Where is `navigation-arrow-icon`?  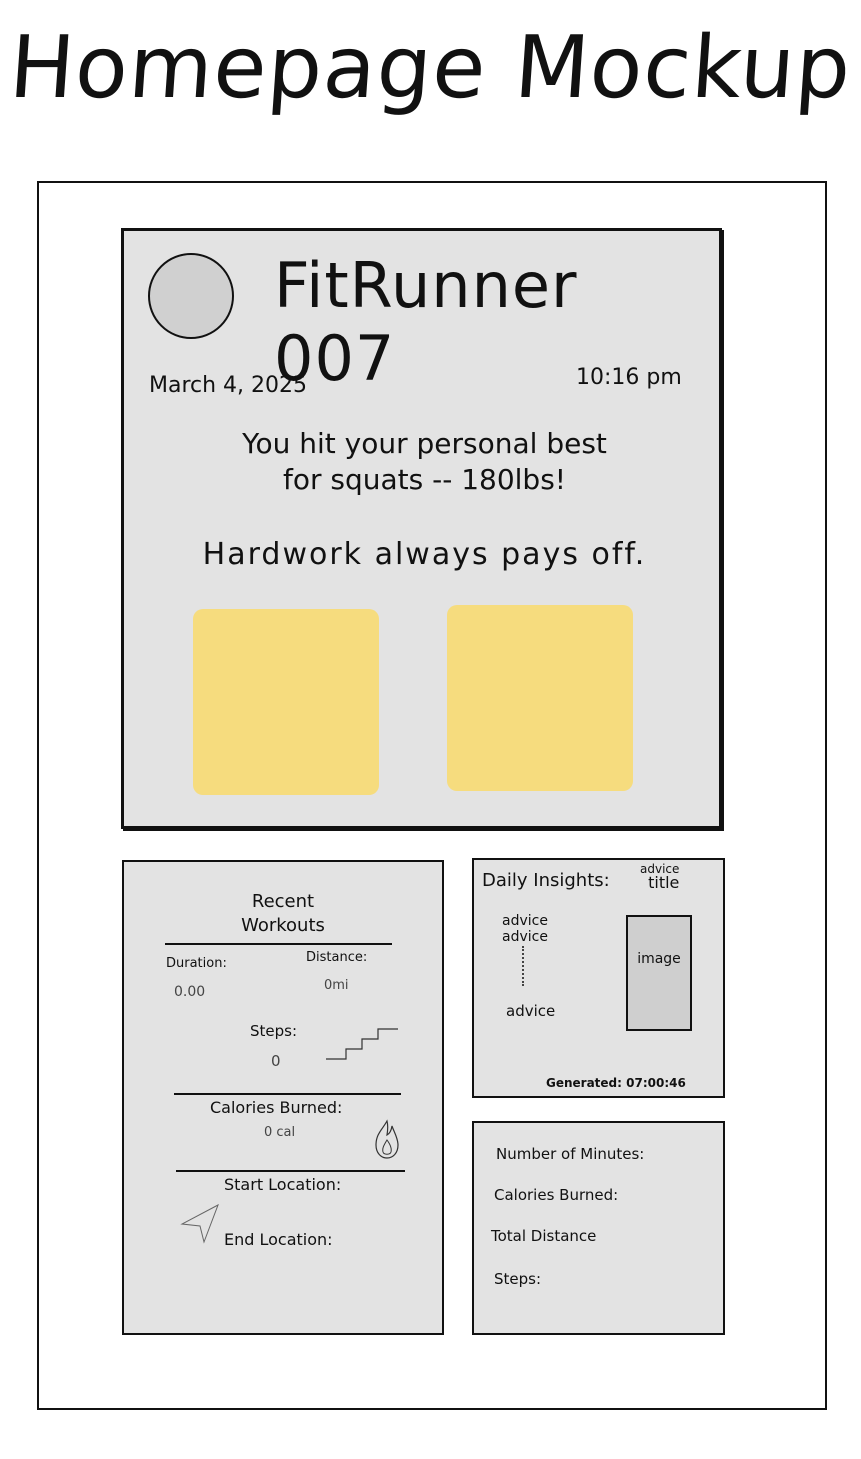
navigation-arrow-icon is located at coordinates (199, 1223).